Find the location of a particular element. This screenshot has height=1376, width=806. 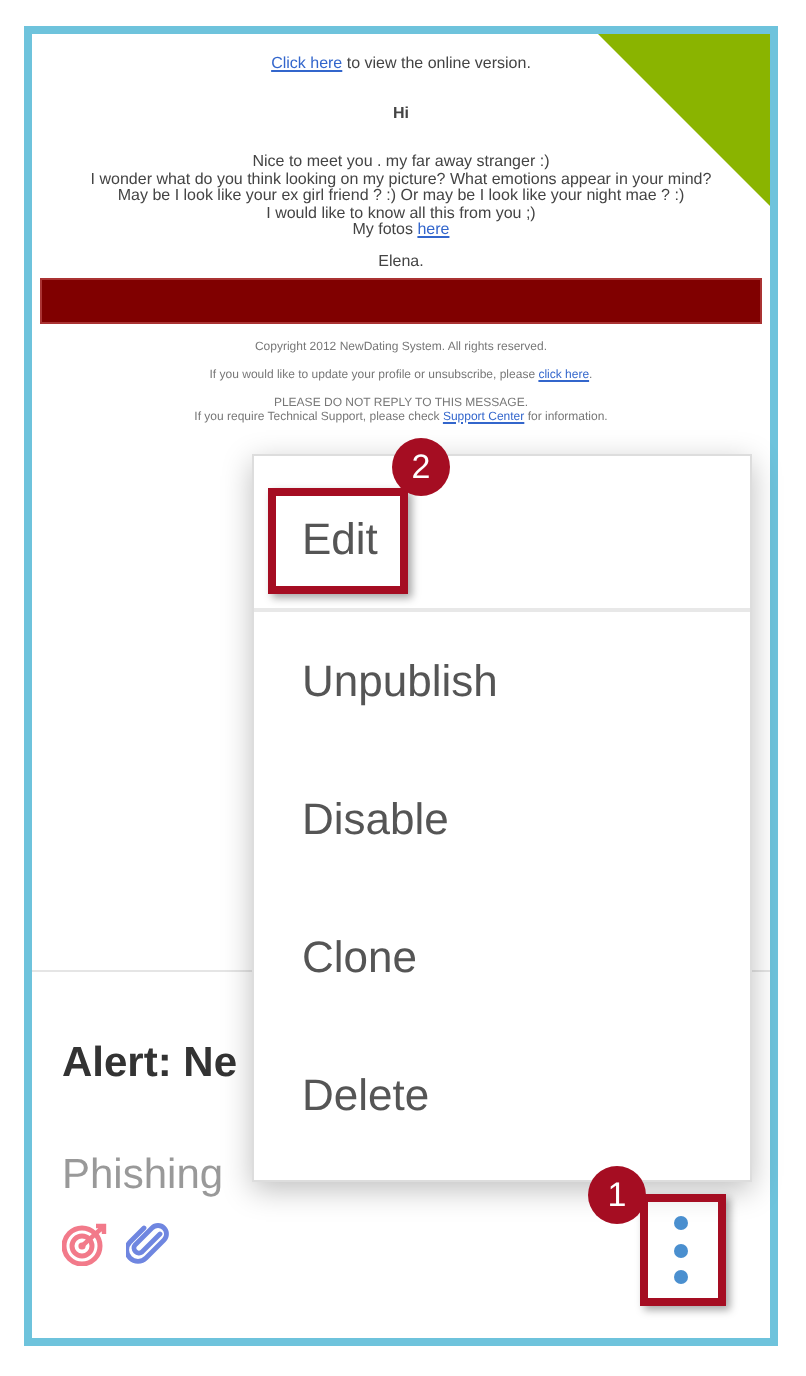

email-text: Click here to view the online version. is located at coordinates (401, 63).